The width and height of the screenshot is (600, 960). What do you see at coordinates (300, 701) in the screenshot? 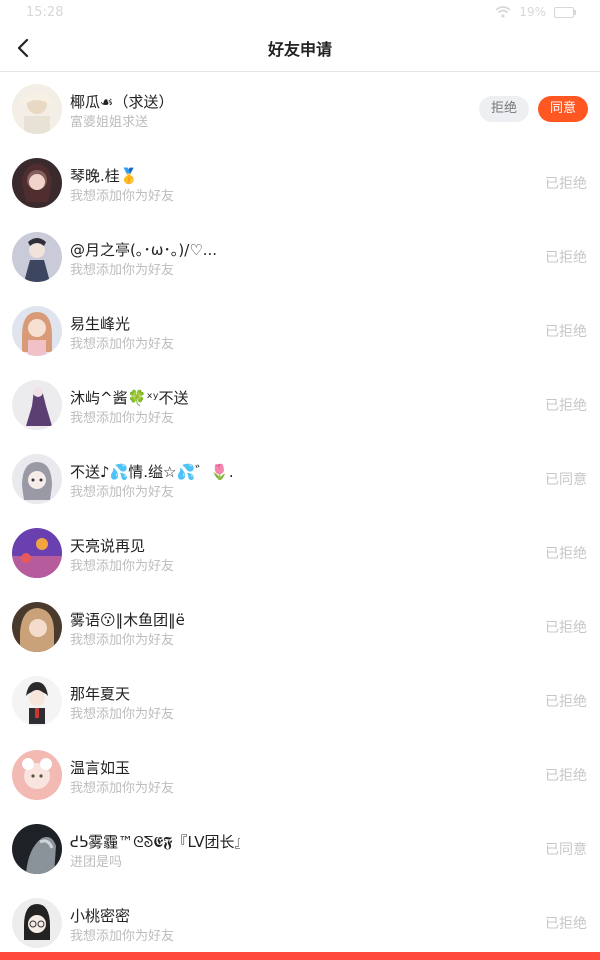
I see `request-row: 那年夏天 我想添加你为好友 已拒绝` at bounding box center [300, 701].